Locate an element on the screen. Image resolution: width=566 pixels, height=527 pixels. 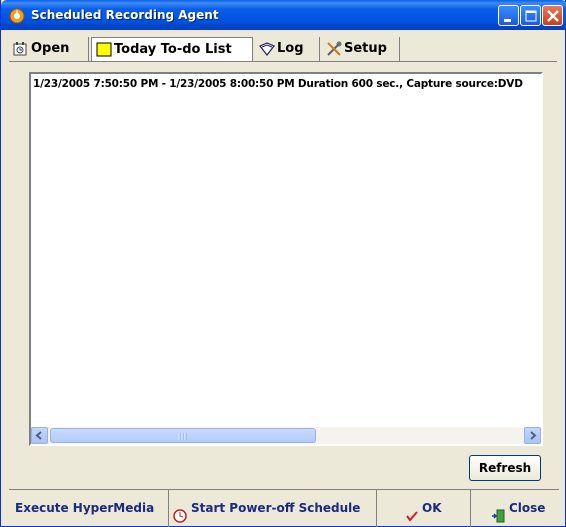
book-icon is located at coordinates (267, 49).